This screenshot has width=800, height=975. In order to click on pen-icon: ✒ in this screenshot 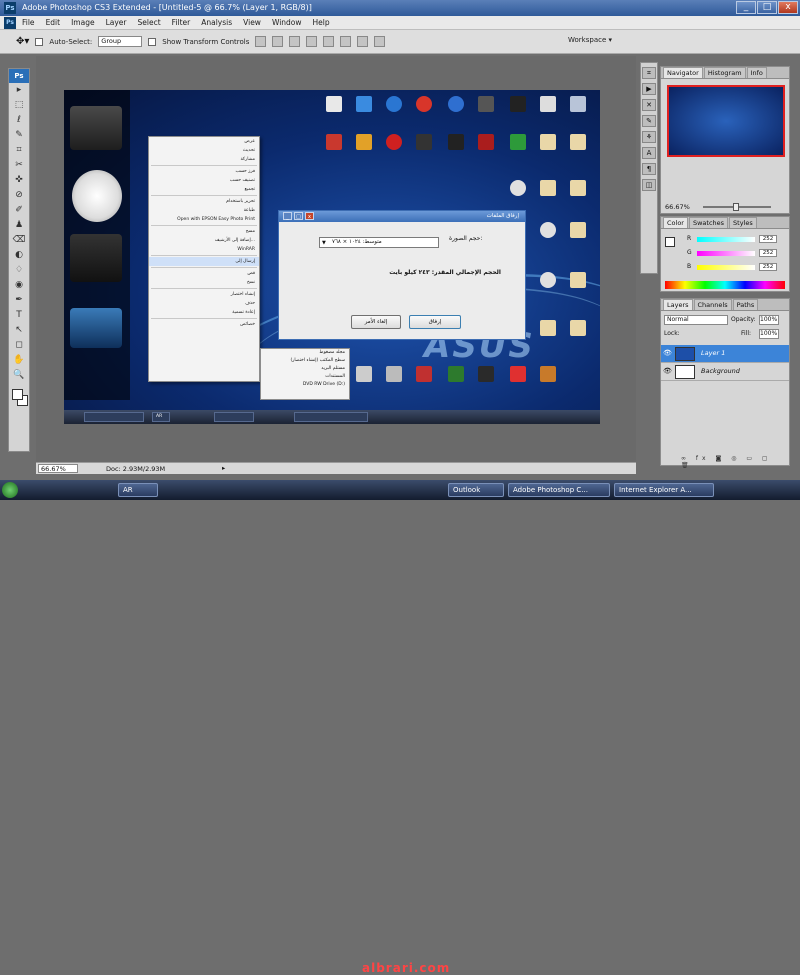, I will do `click(19, 300)`.